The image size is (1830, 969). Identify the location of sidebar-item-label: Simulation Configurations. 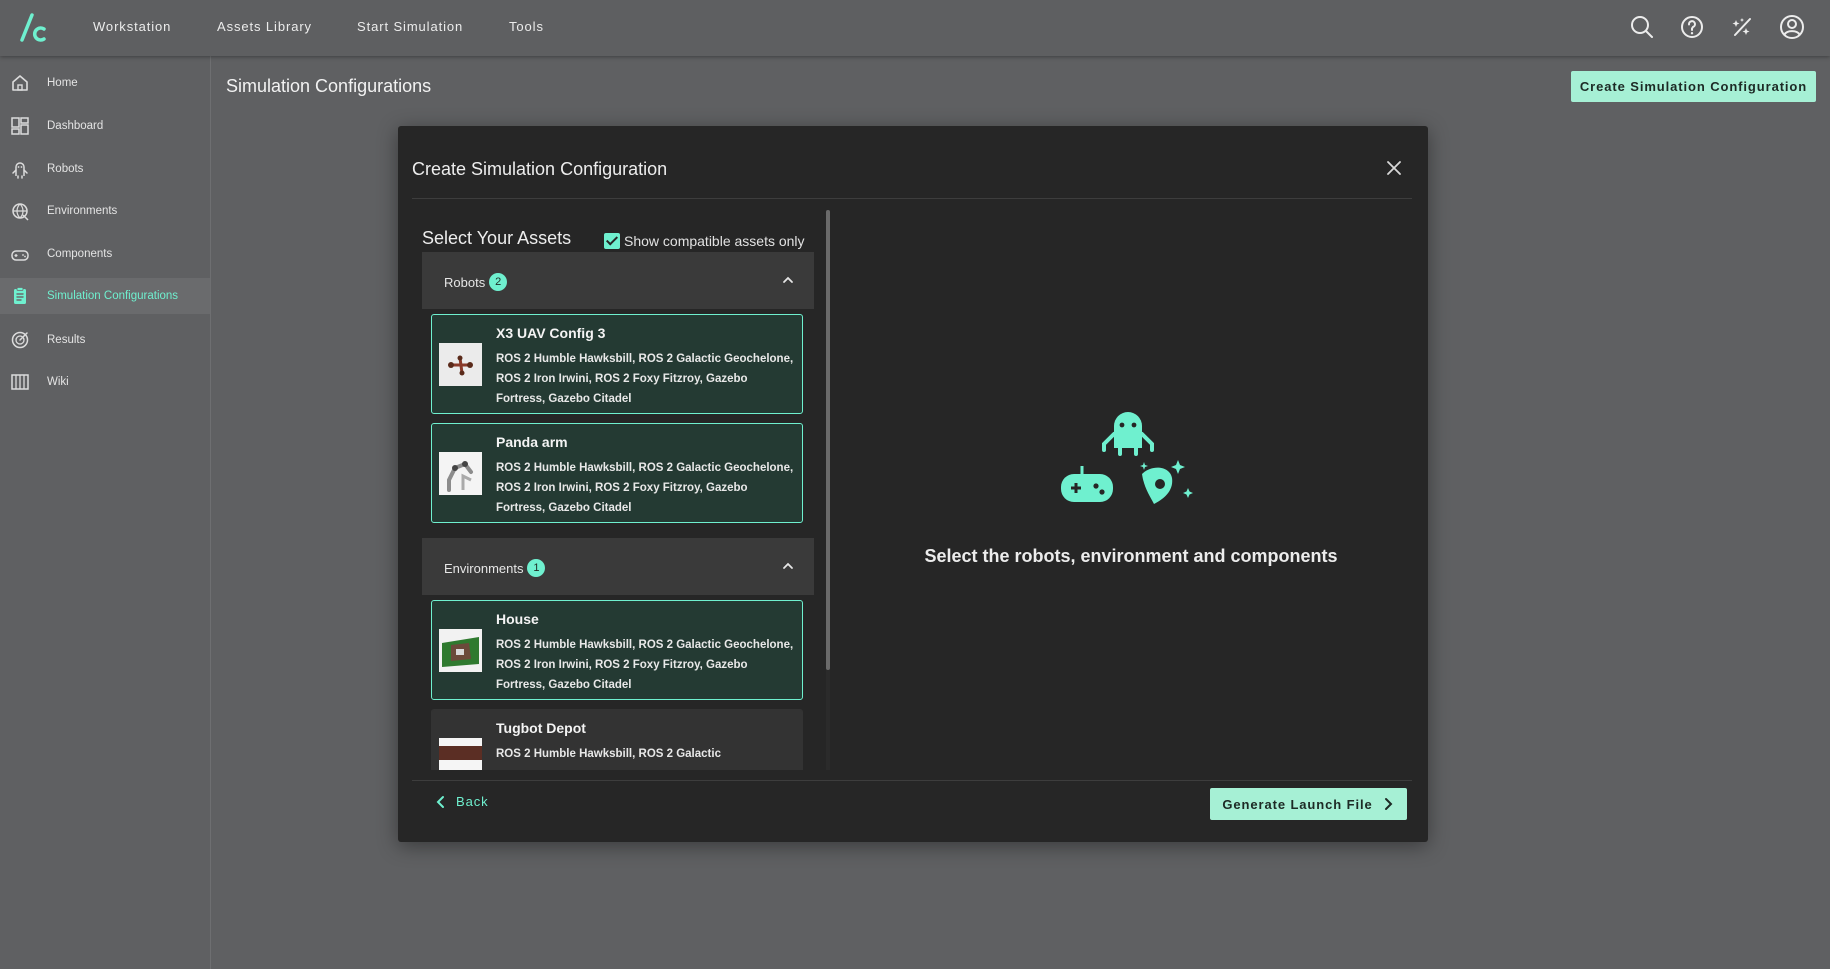
(113, 296).